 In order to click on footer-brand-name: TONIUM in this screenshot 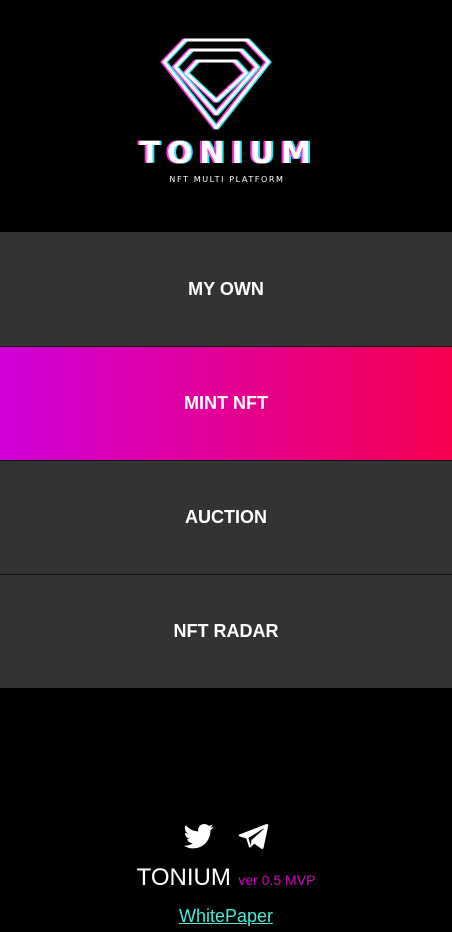, I will do `click(183, 877)`.